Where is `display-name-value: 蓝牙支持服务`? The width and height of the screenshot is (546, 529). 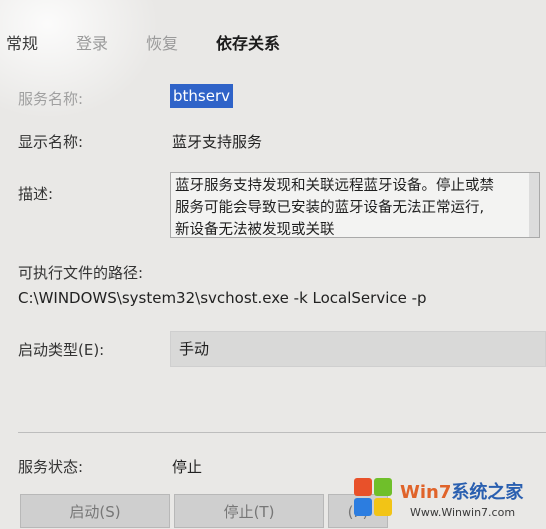 display-name-value: 蓝牙支持服务 is located at coordinates (217, 142).